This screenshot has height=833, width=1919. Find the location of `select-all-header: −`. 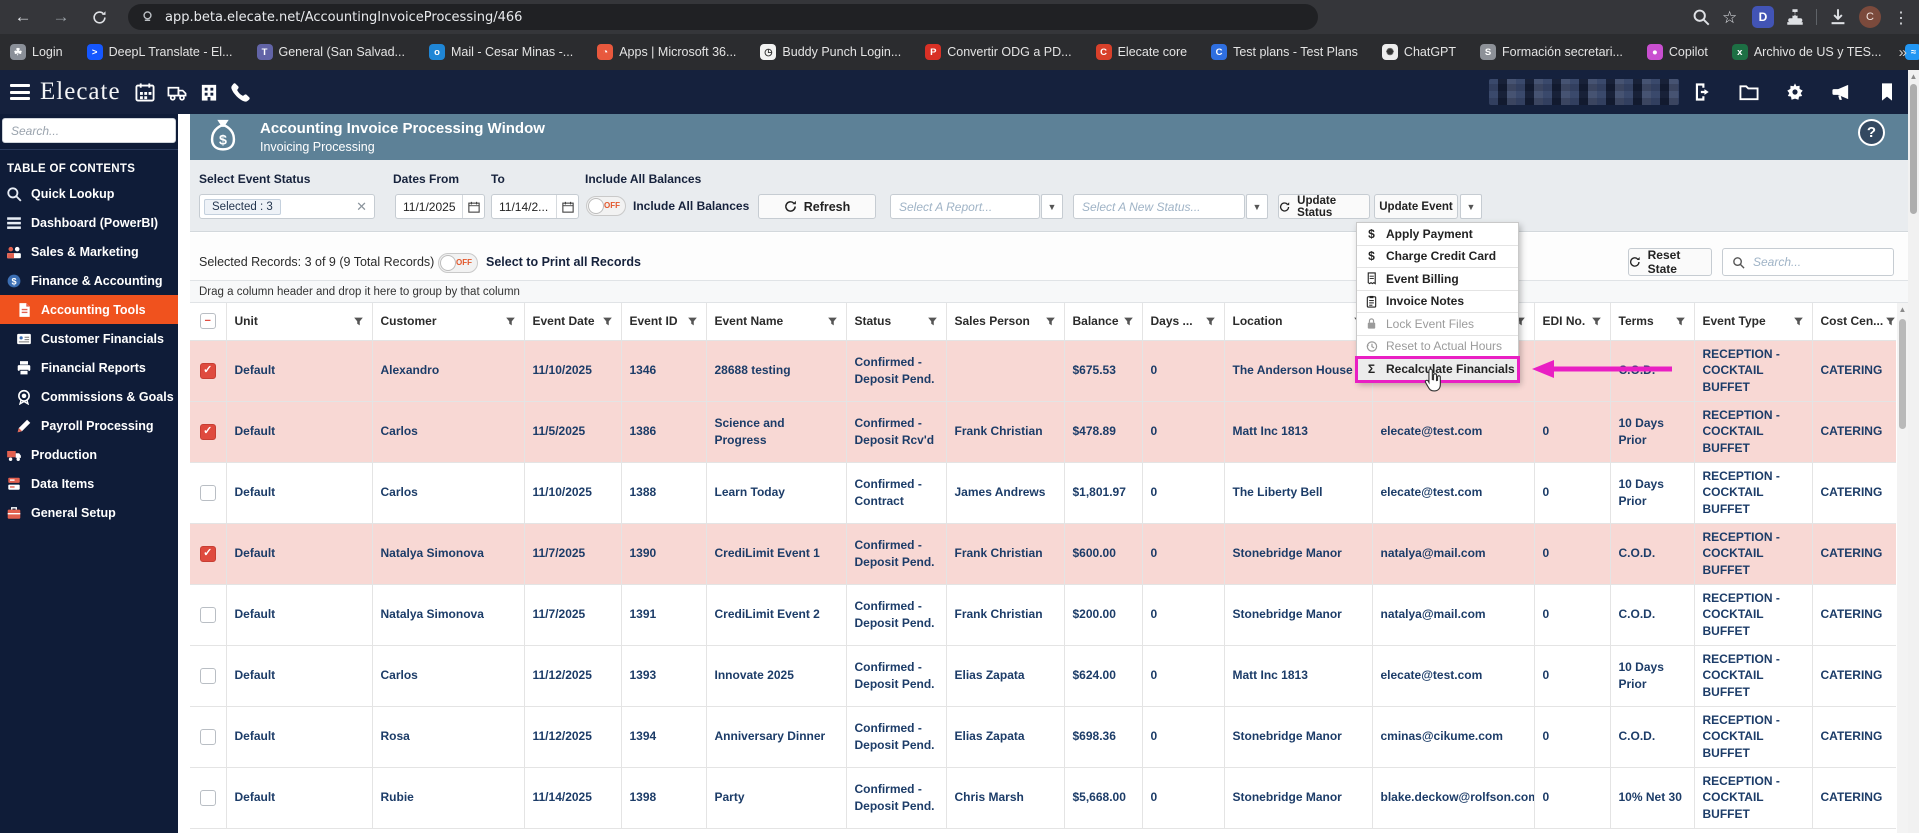

select-all-header: − is located at coordinates (208, 322).